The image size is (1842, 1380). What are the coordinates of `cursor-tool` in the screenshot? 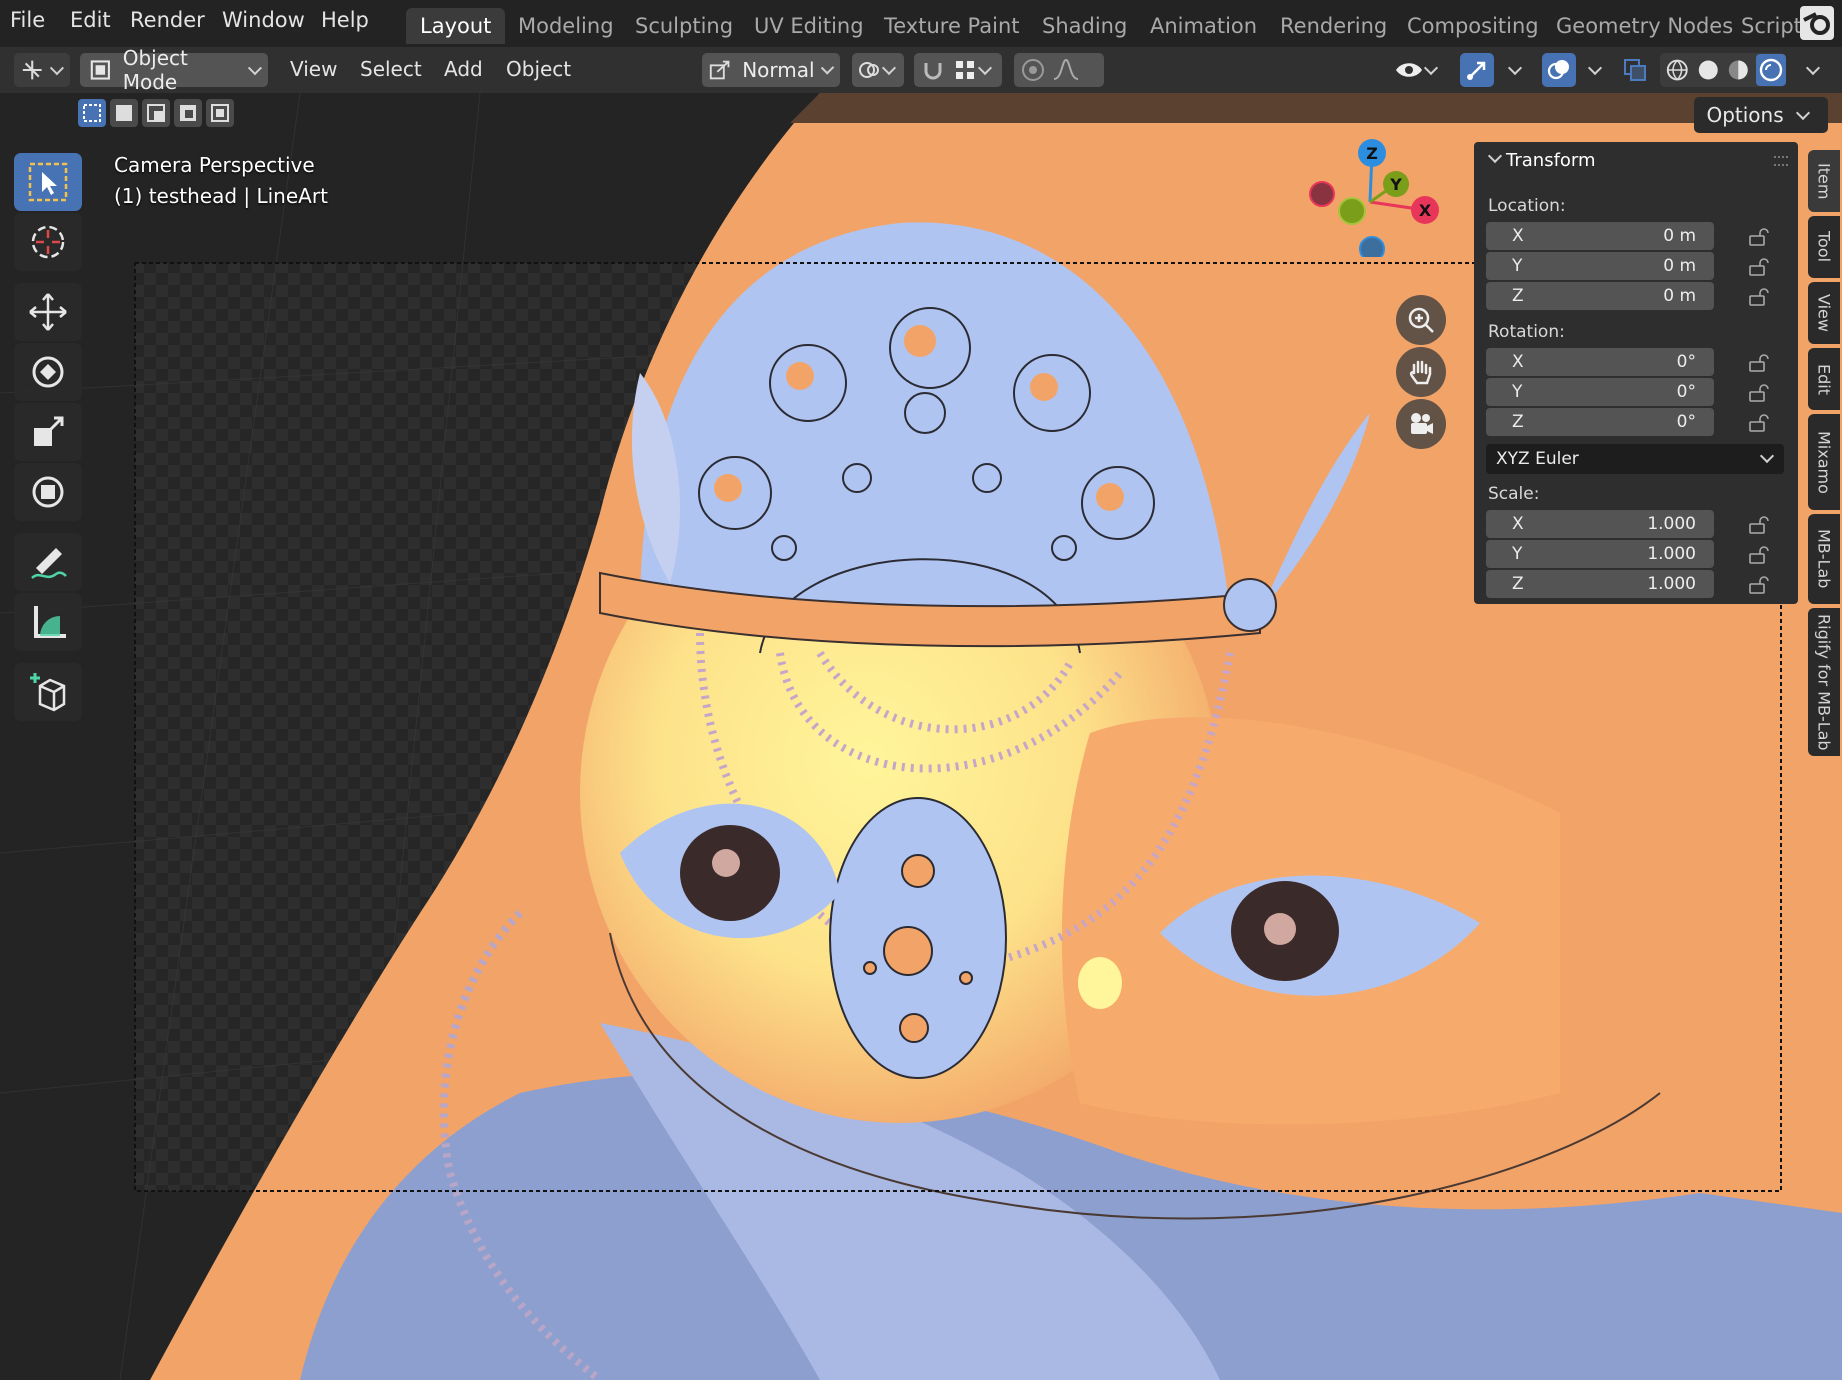 It's located at (48, 242).